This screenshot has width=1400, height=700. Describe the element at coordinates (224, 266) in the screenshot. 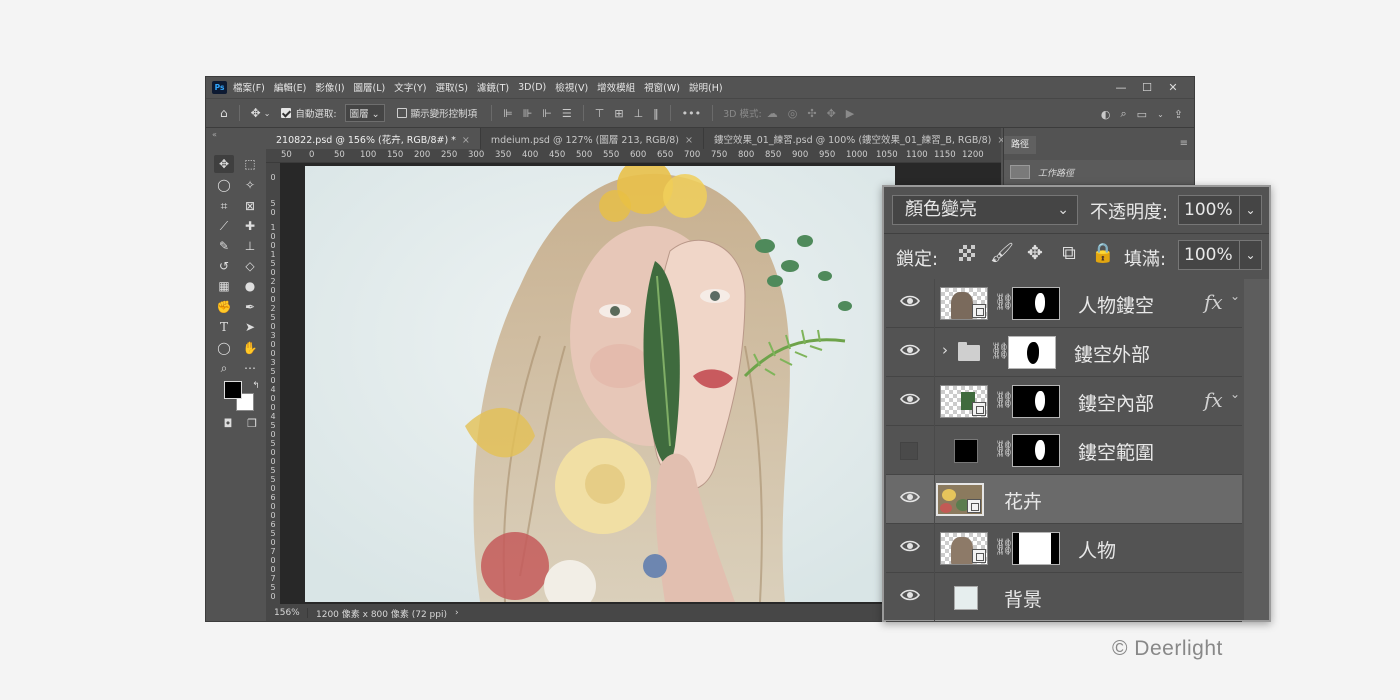

I see `history-brush-icon: ↺` at that location.